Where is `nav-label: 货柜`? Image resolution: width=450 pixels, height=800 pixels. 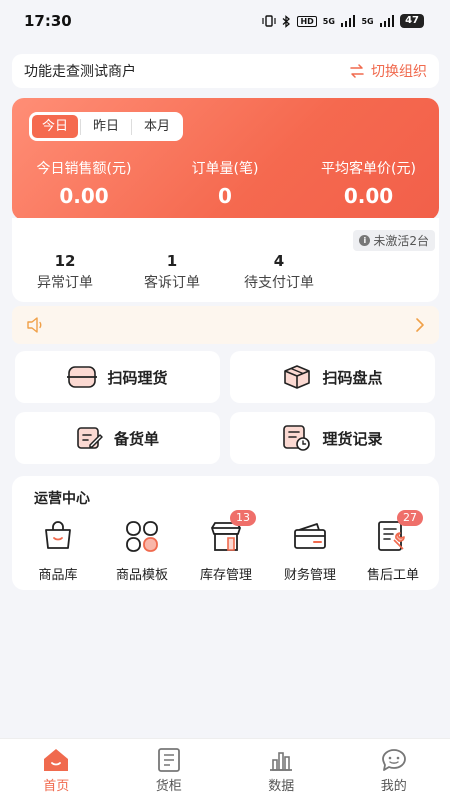 nav-label: 货柜 is located at coordinates (168, 786).